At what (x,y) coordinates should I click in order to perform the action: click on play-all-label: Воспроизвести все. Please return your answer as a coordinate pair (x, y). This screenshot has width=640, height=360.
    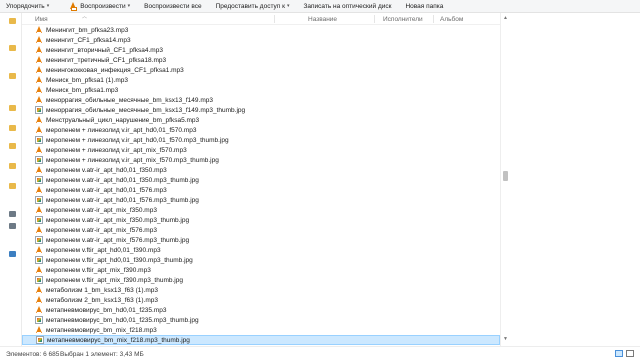
    Looking at the image, I should click on (173, 6).